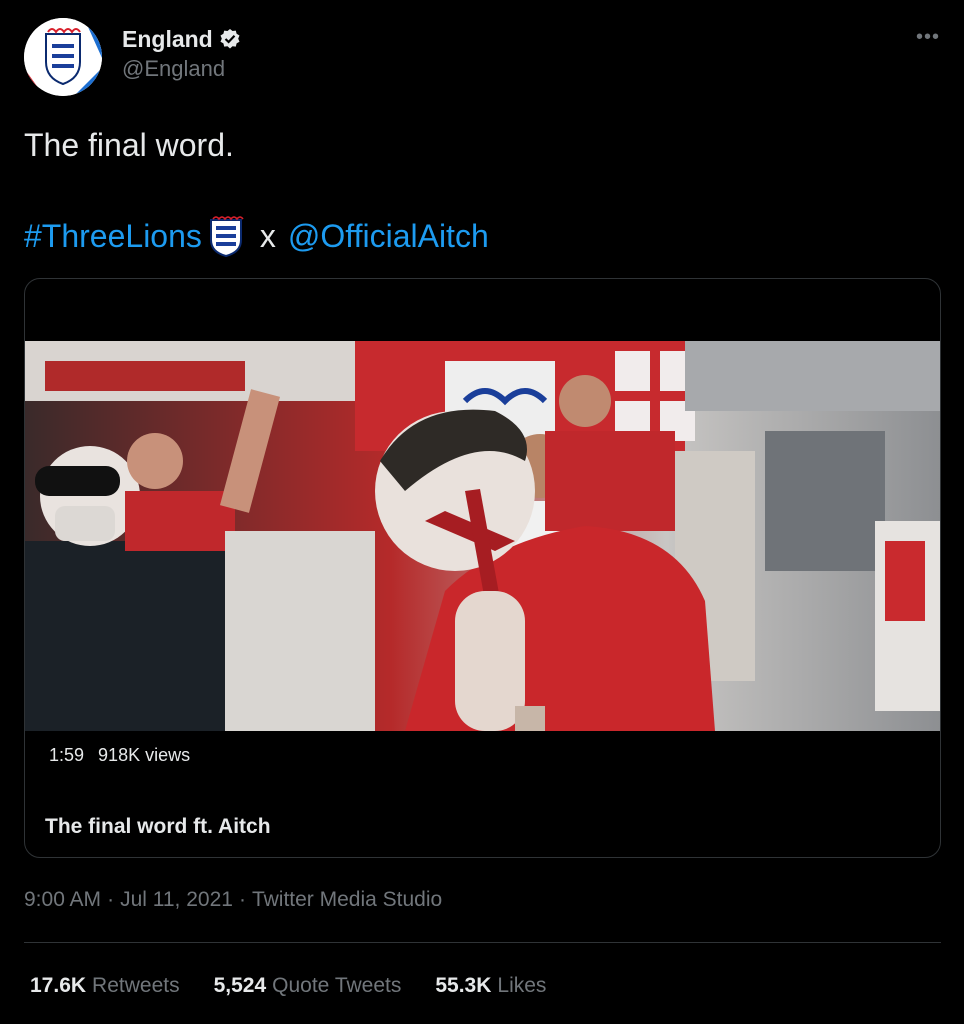 The image size is (964, 1024). What do you see at coordinates (928, 37) in the screenshot?
I see `more-icon: •••` at bounding box center [928, 37].